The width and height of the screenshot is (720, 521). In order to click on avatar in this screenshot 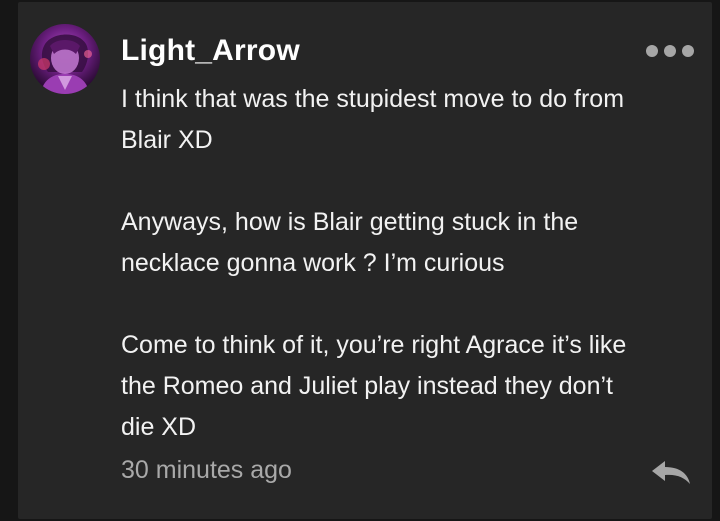, I will do `click(65, 59)`.